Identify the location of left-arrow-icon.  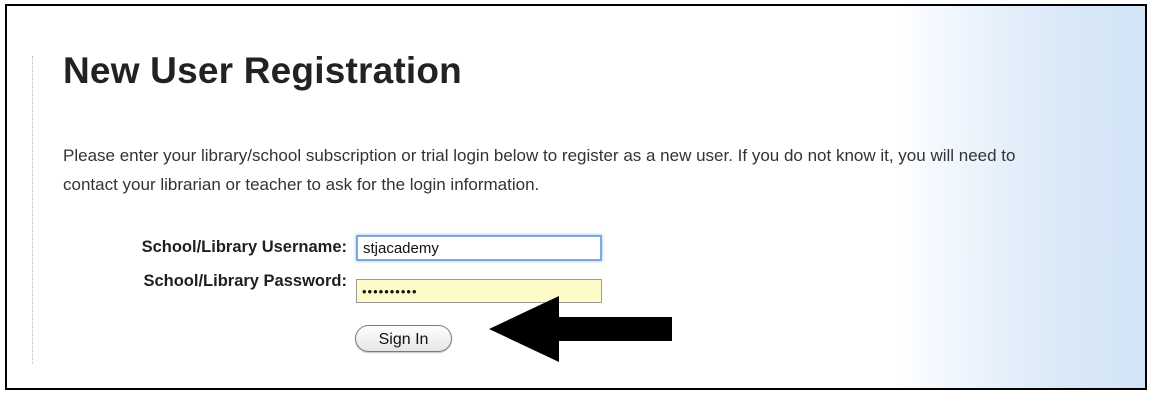
(580, 329).